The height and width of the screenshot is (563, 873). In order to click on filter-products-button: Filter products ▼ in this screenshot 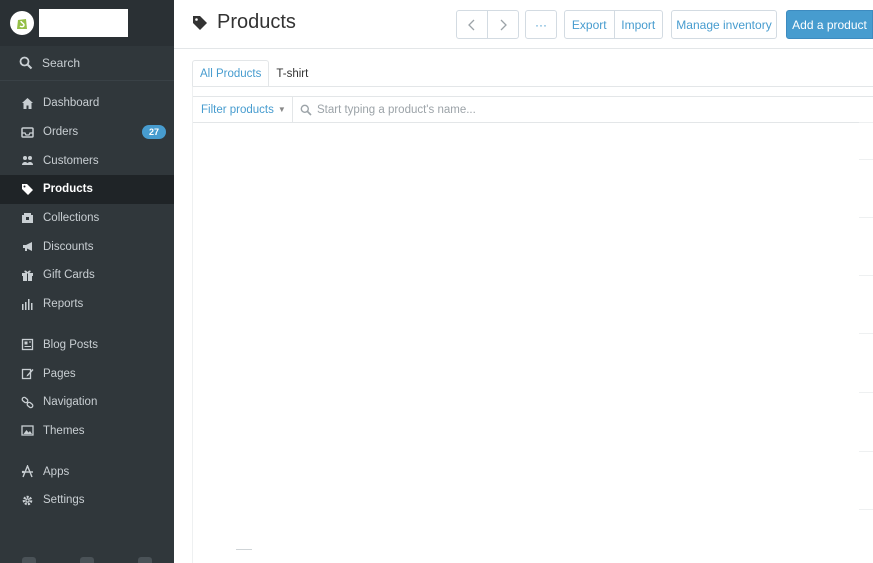, I will do `click(243, 109)`.